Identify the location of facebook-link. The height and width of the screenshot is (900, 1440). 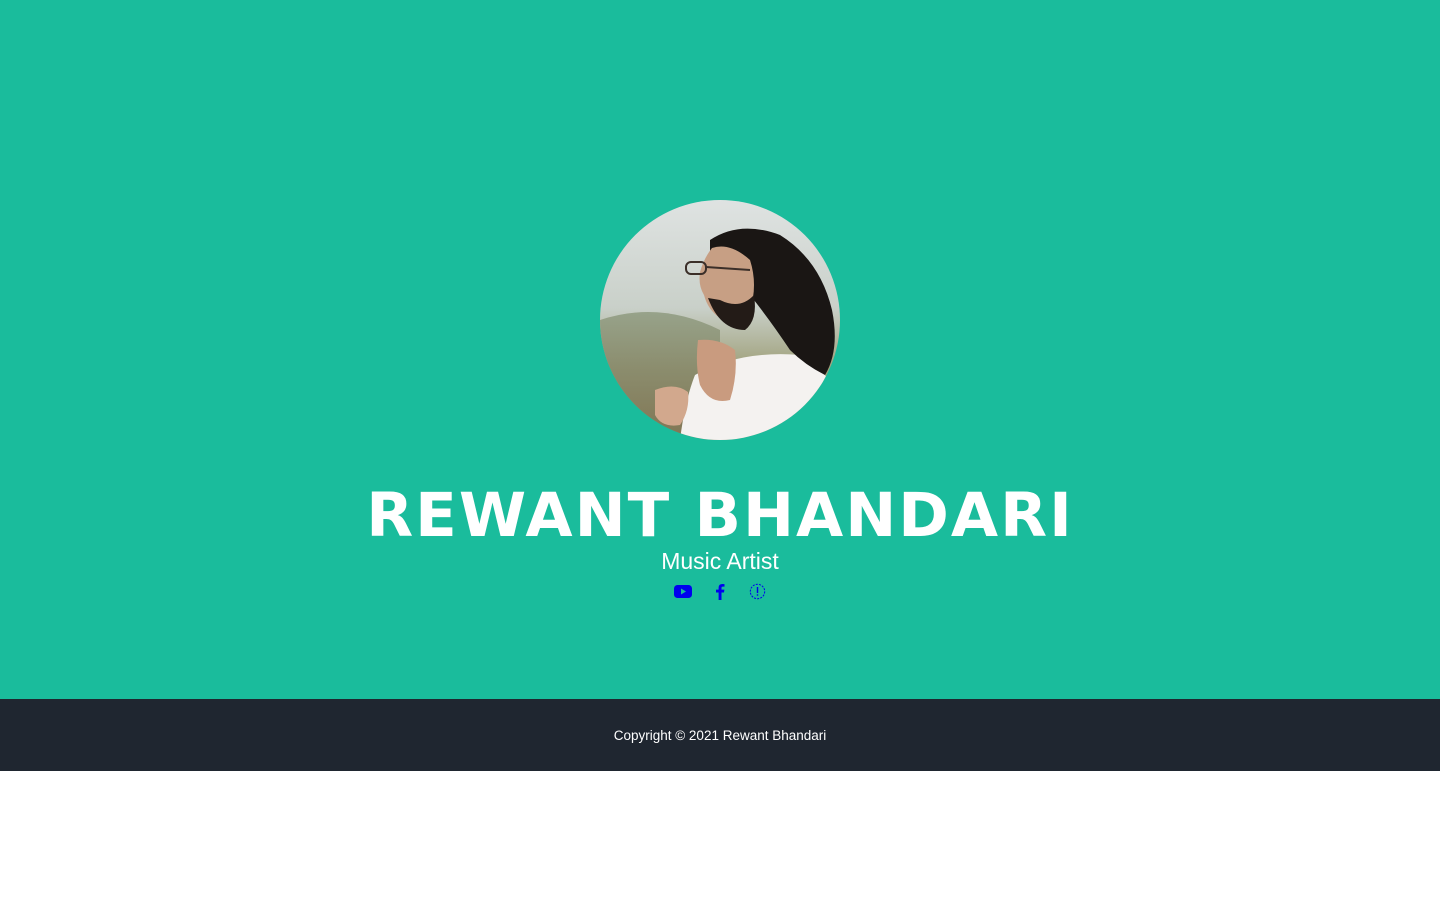
(720, 591).